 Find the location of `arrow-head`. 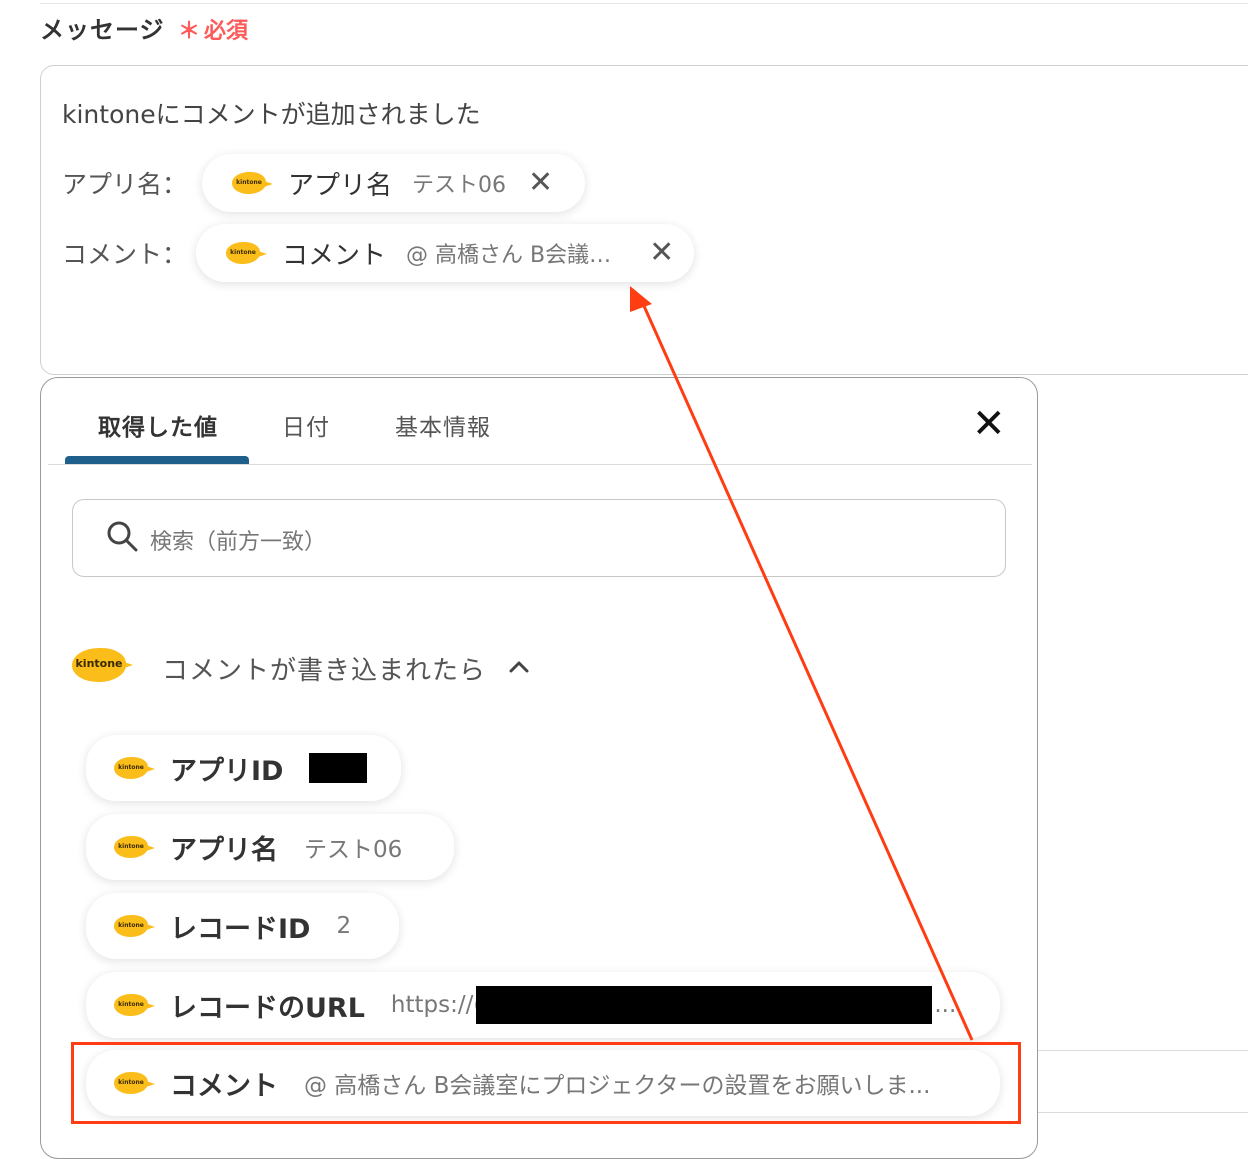

arrow-head is located at coordinates (641, 299).